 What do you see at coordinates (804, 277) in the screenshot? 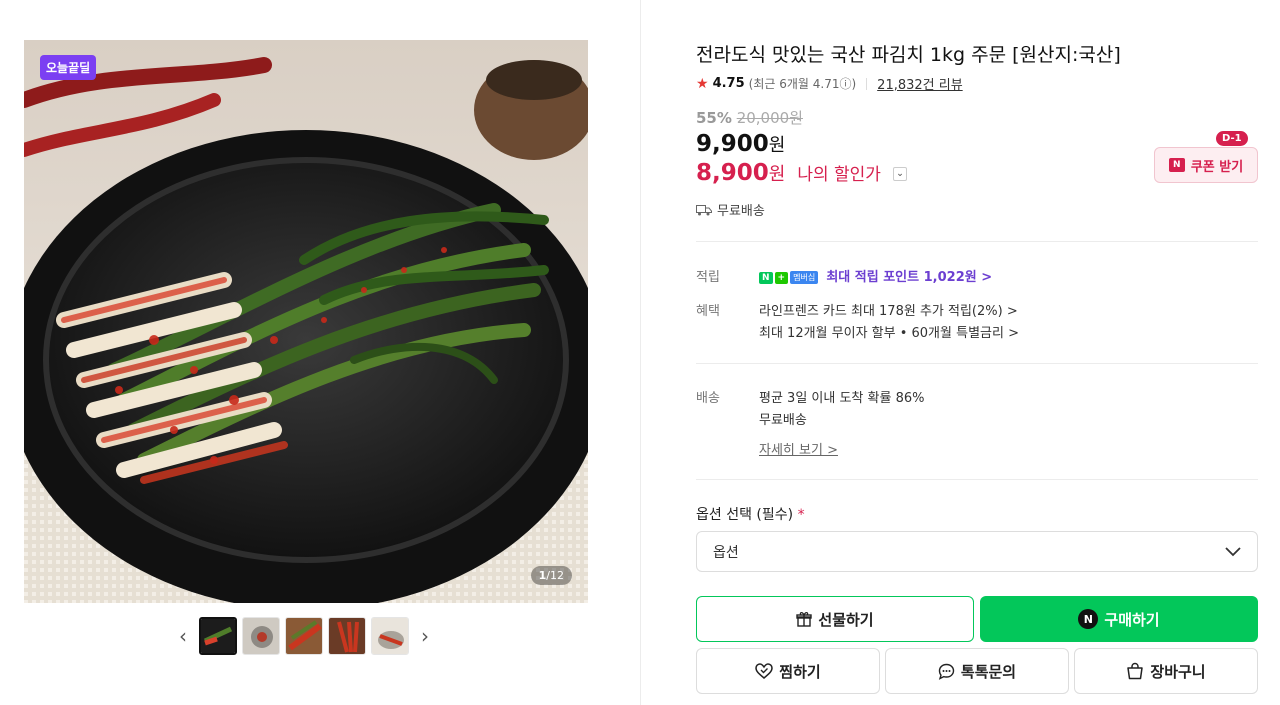
I see `npay-member: 멤버십` at bounding box center [804, 277].